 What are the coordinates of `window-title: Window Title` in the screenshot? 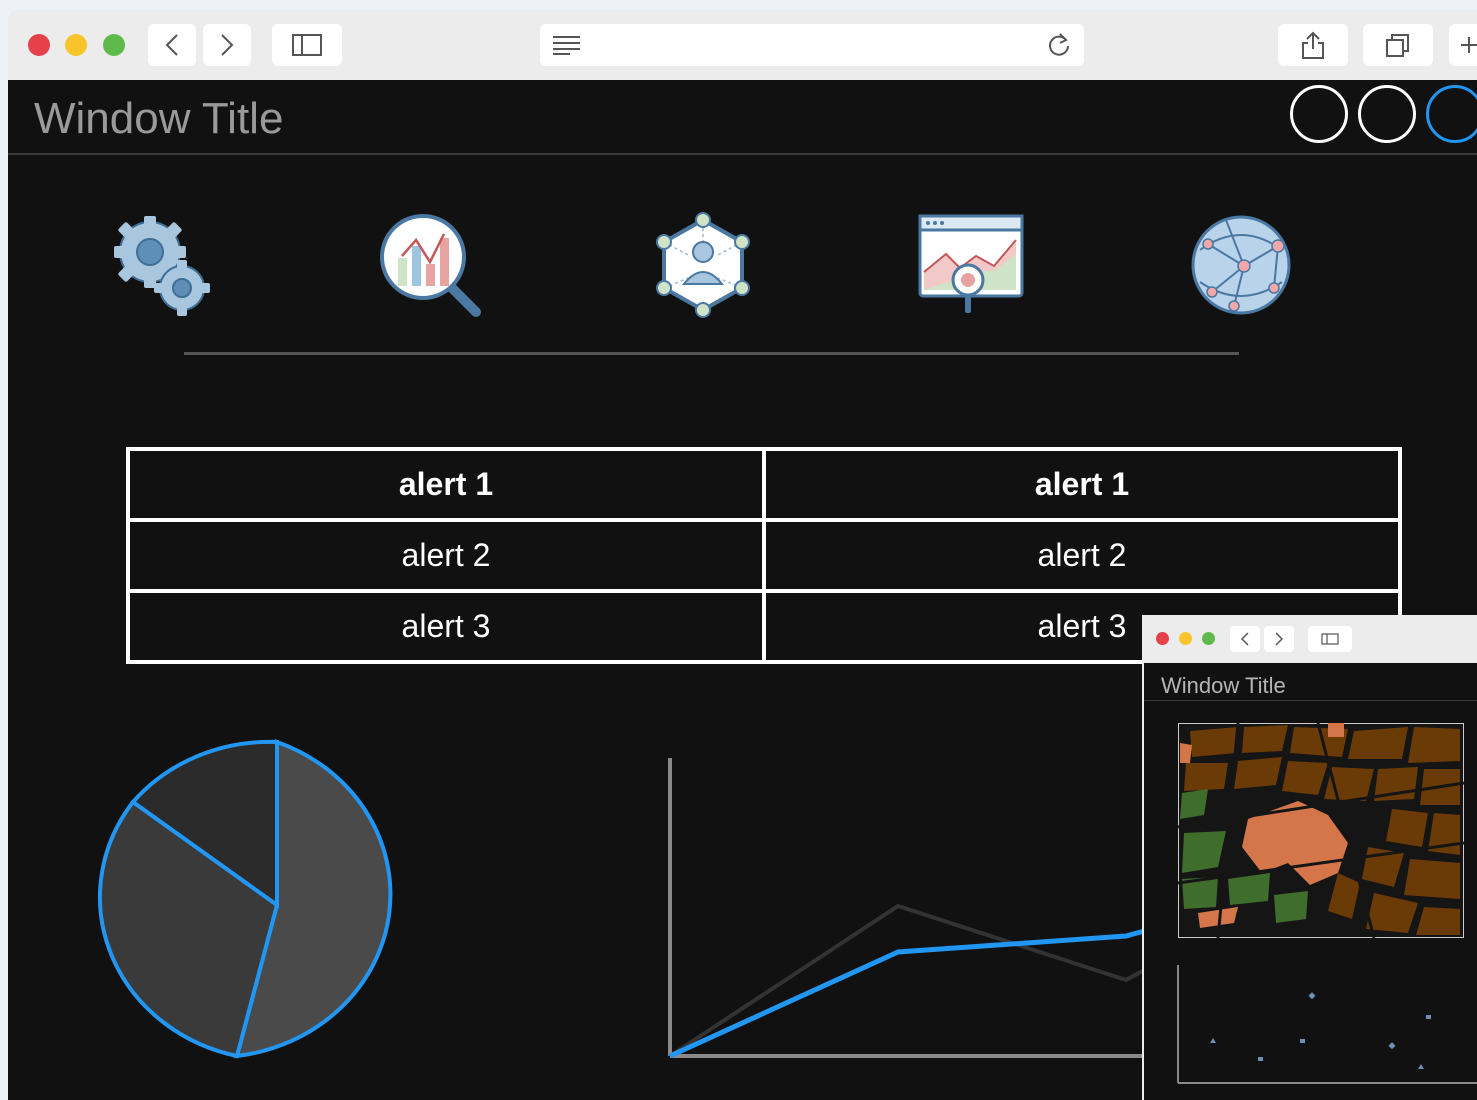 It's located at (159, 118).